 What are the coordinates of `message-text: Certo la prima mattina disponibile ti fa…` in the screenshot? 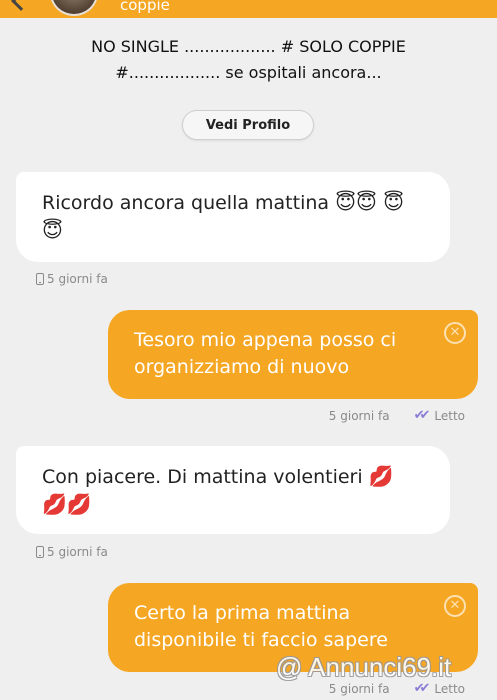 It's located at (261, 626).